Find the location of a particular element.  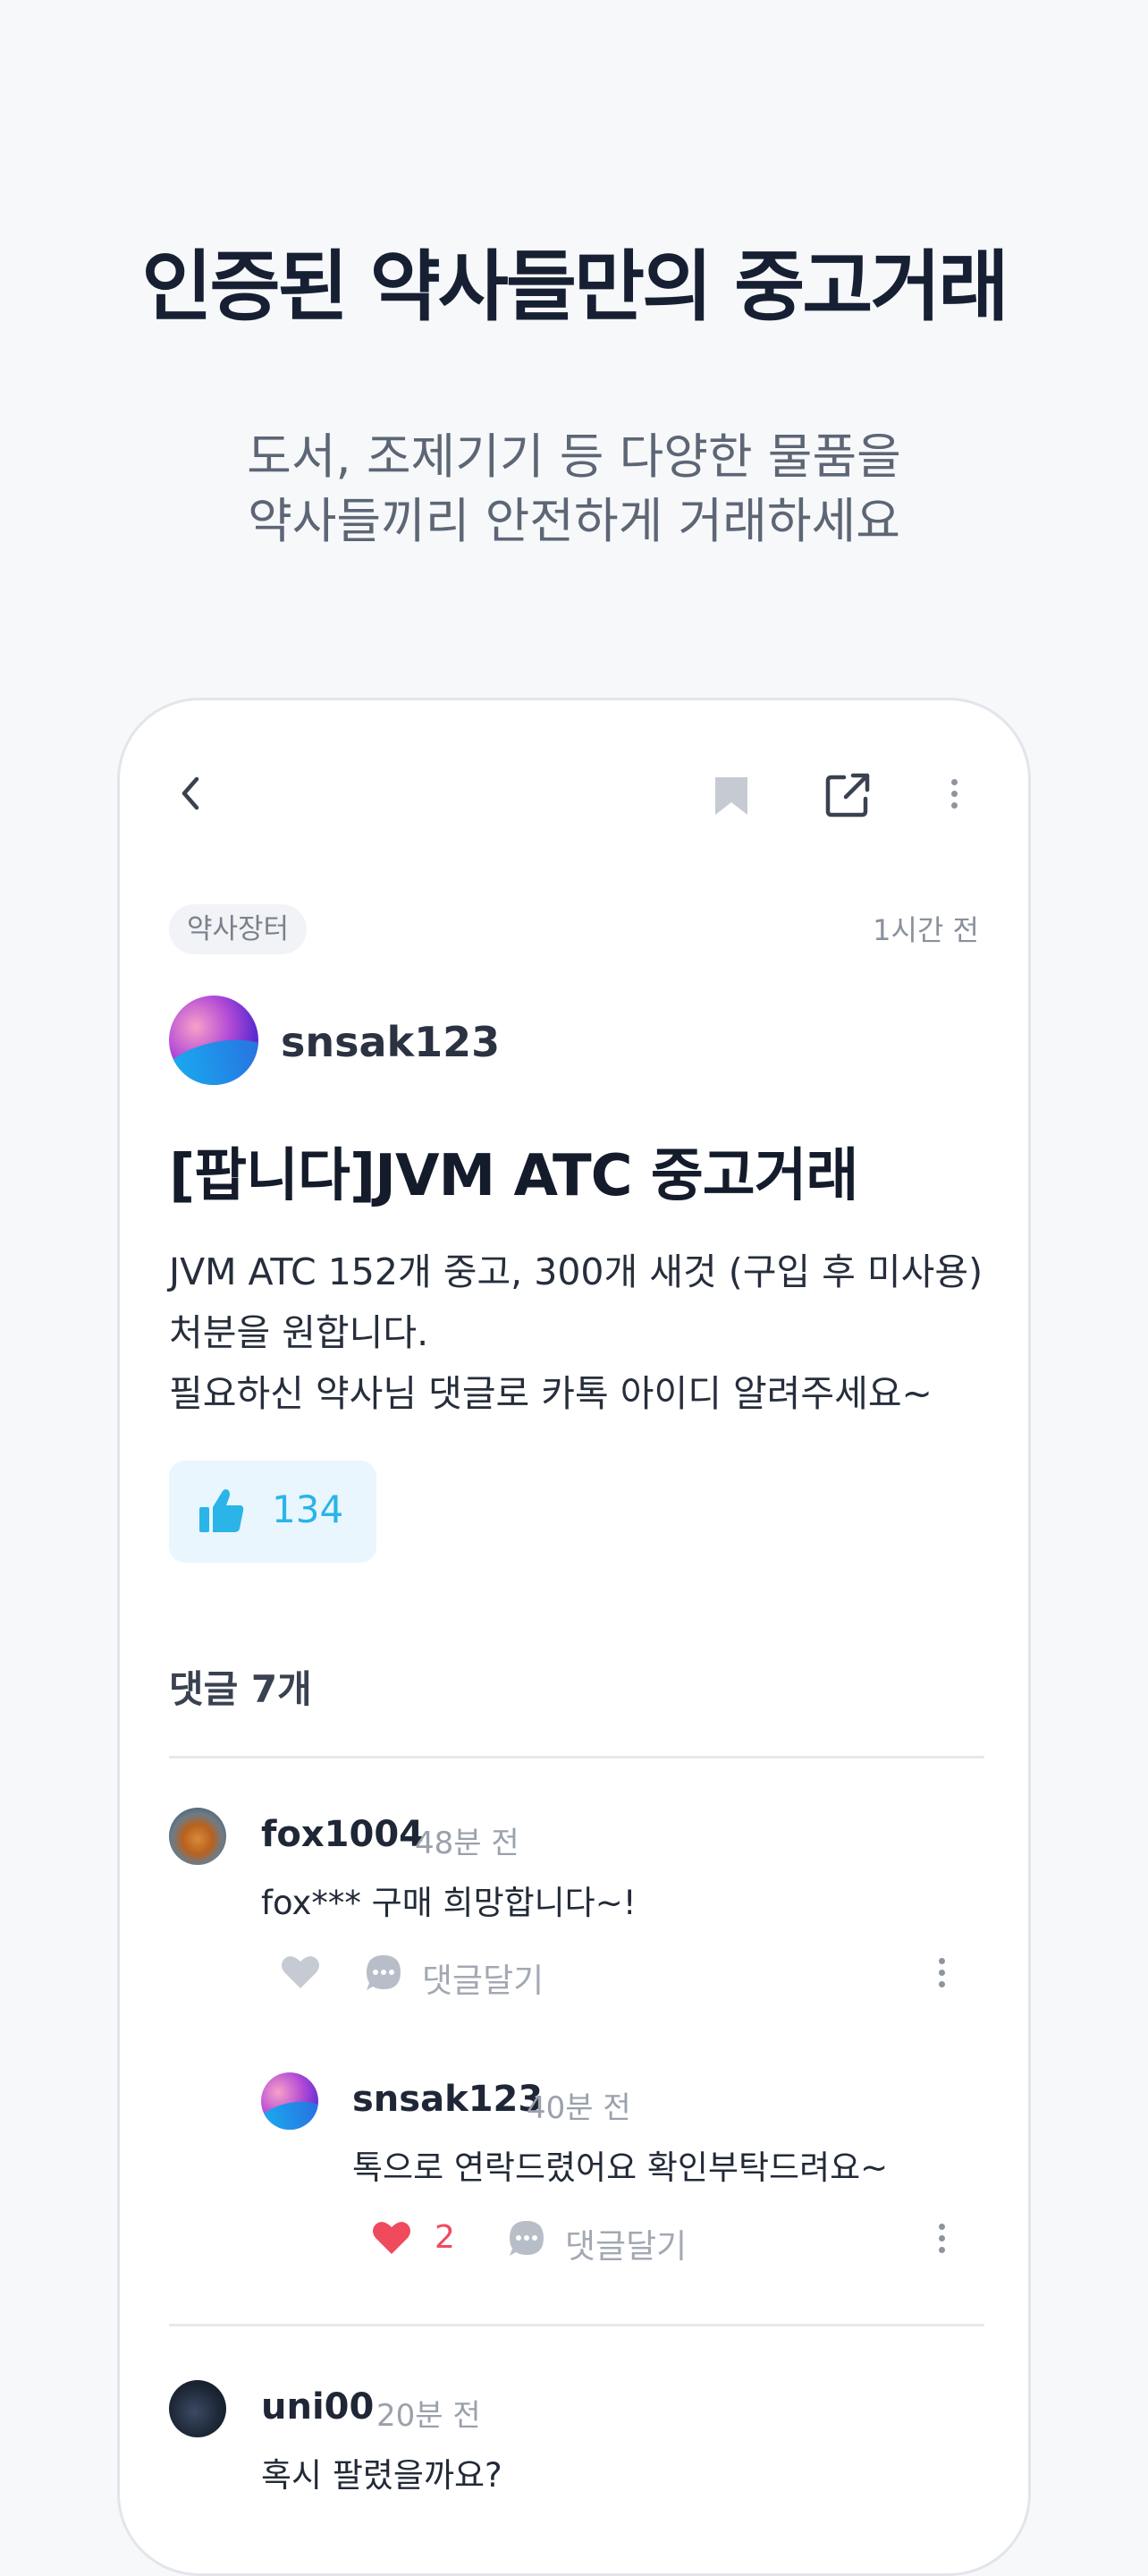

share-button is located at coordinates (848, 795).